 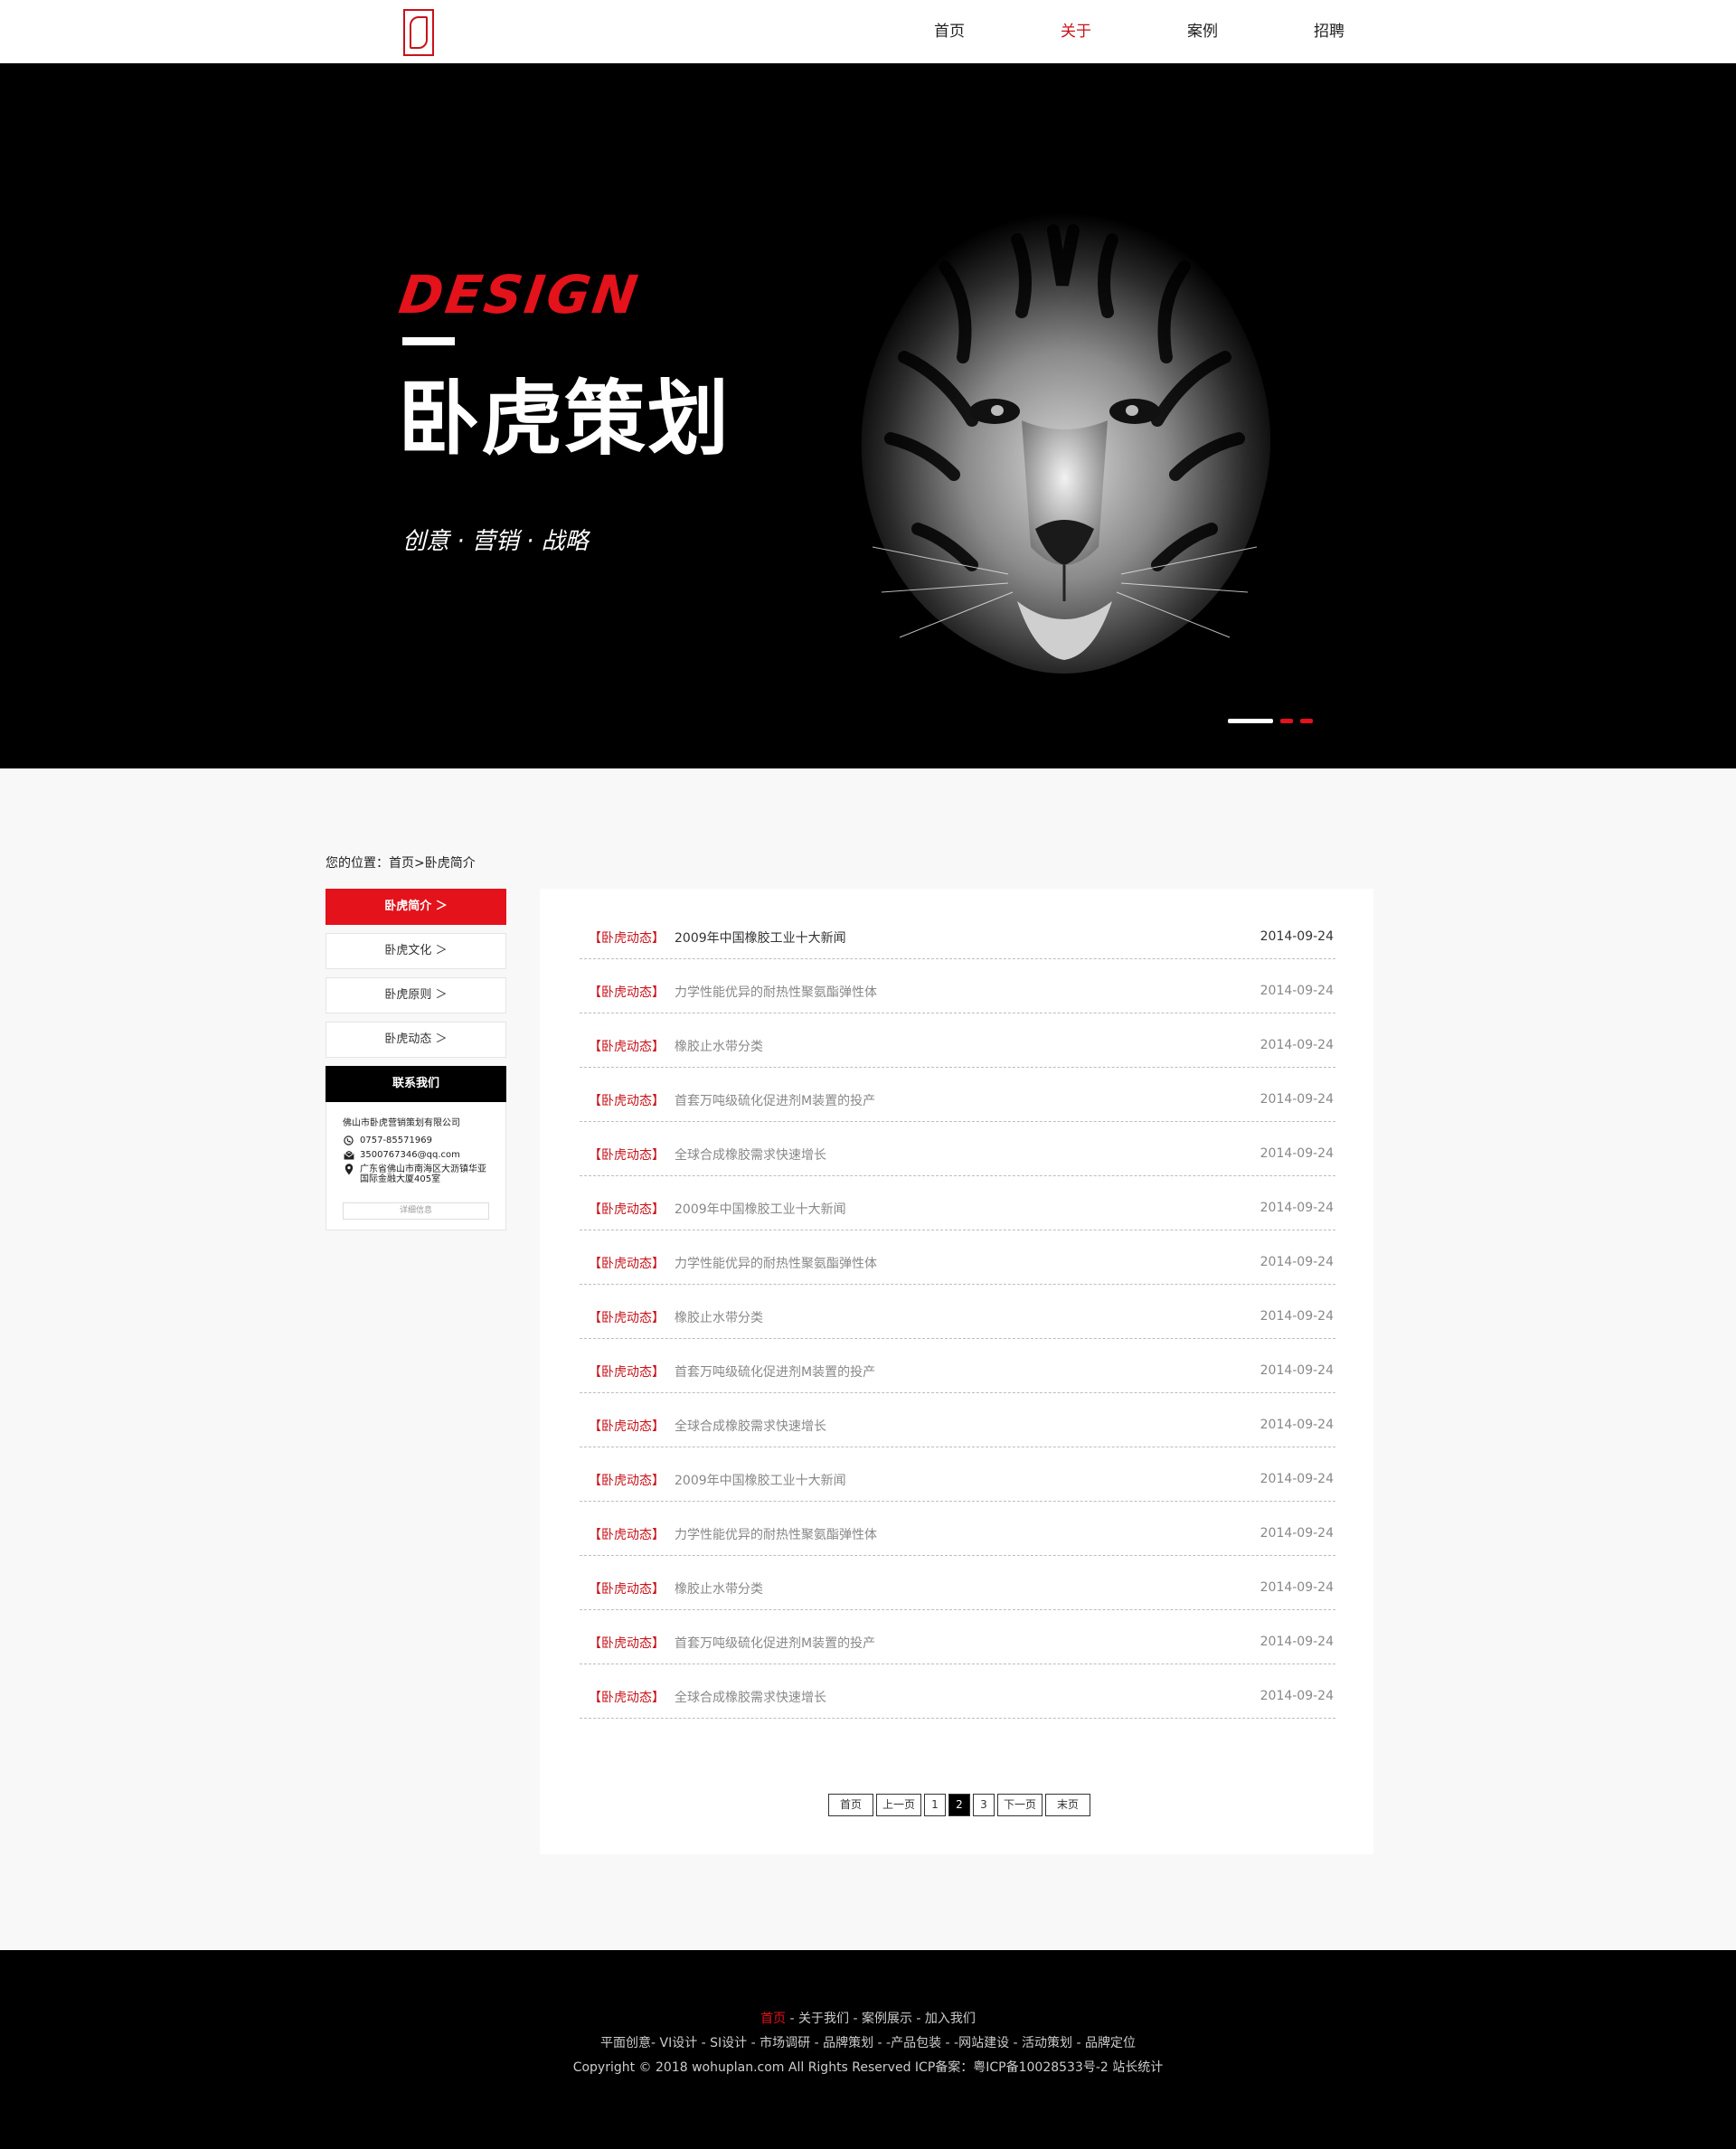 What do you see at coordinates (1067, 1805) in the screenshot?
I see `page-last-button: 末页` at bounding box center [1067, 1805].